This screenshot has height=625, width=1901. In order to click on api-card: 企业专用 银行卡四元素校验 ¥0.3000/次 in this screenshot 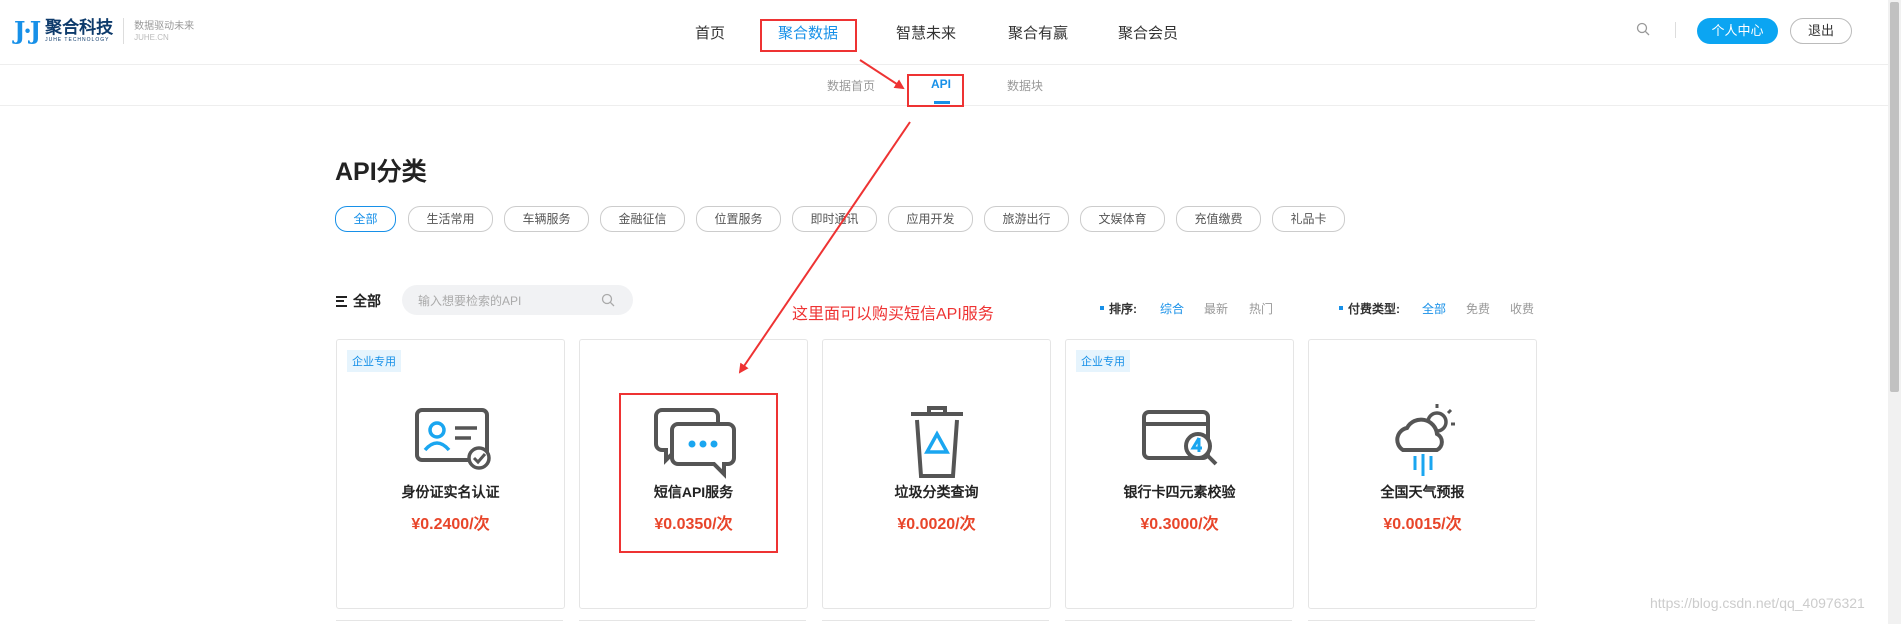, I will do `click(1179, 474)`.